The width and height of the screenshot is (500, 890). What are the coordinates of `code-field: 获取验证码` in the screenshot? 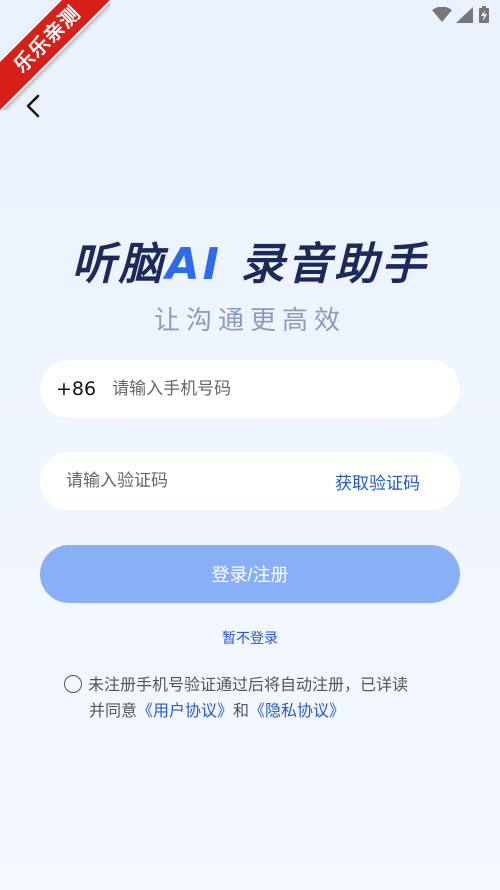 It's located at (250, 481).